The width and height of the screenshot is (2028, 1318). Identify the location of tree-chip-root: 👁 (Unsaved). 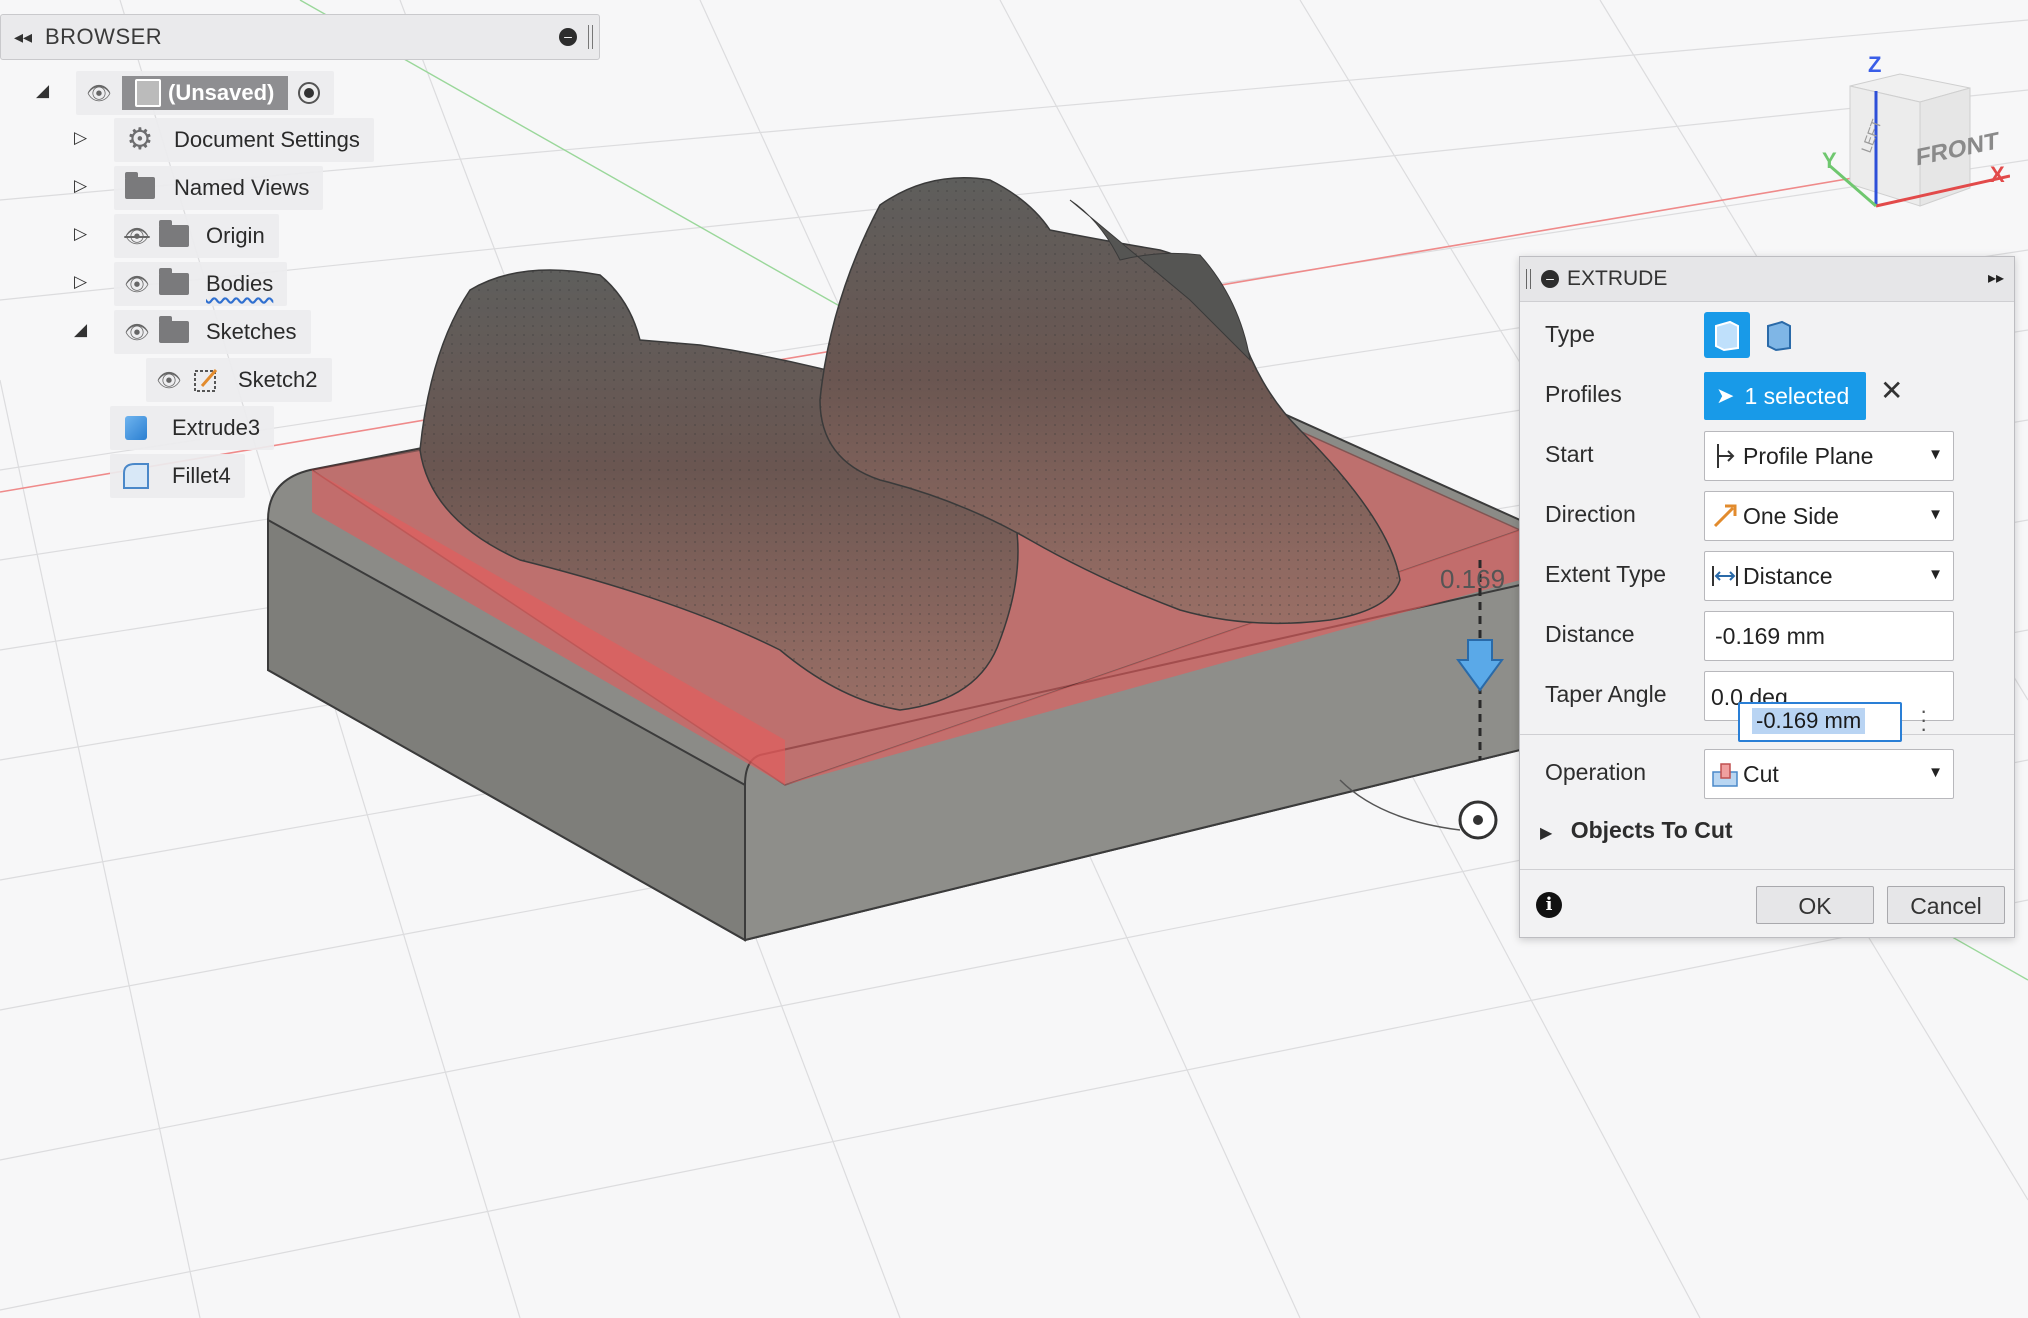
(205, 93).